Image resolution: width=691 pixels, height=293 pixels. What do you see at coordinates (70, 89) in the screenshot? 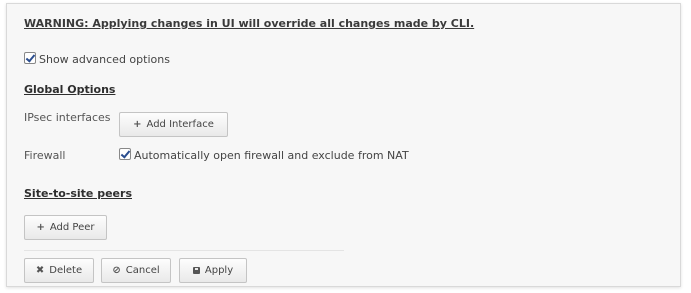
I see `global-options-heading: Global Options` at bounding box center [70, 89].